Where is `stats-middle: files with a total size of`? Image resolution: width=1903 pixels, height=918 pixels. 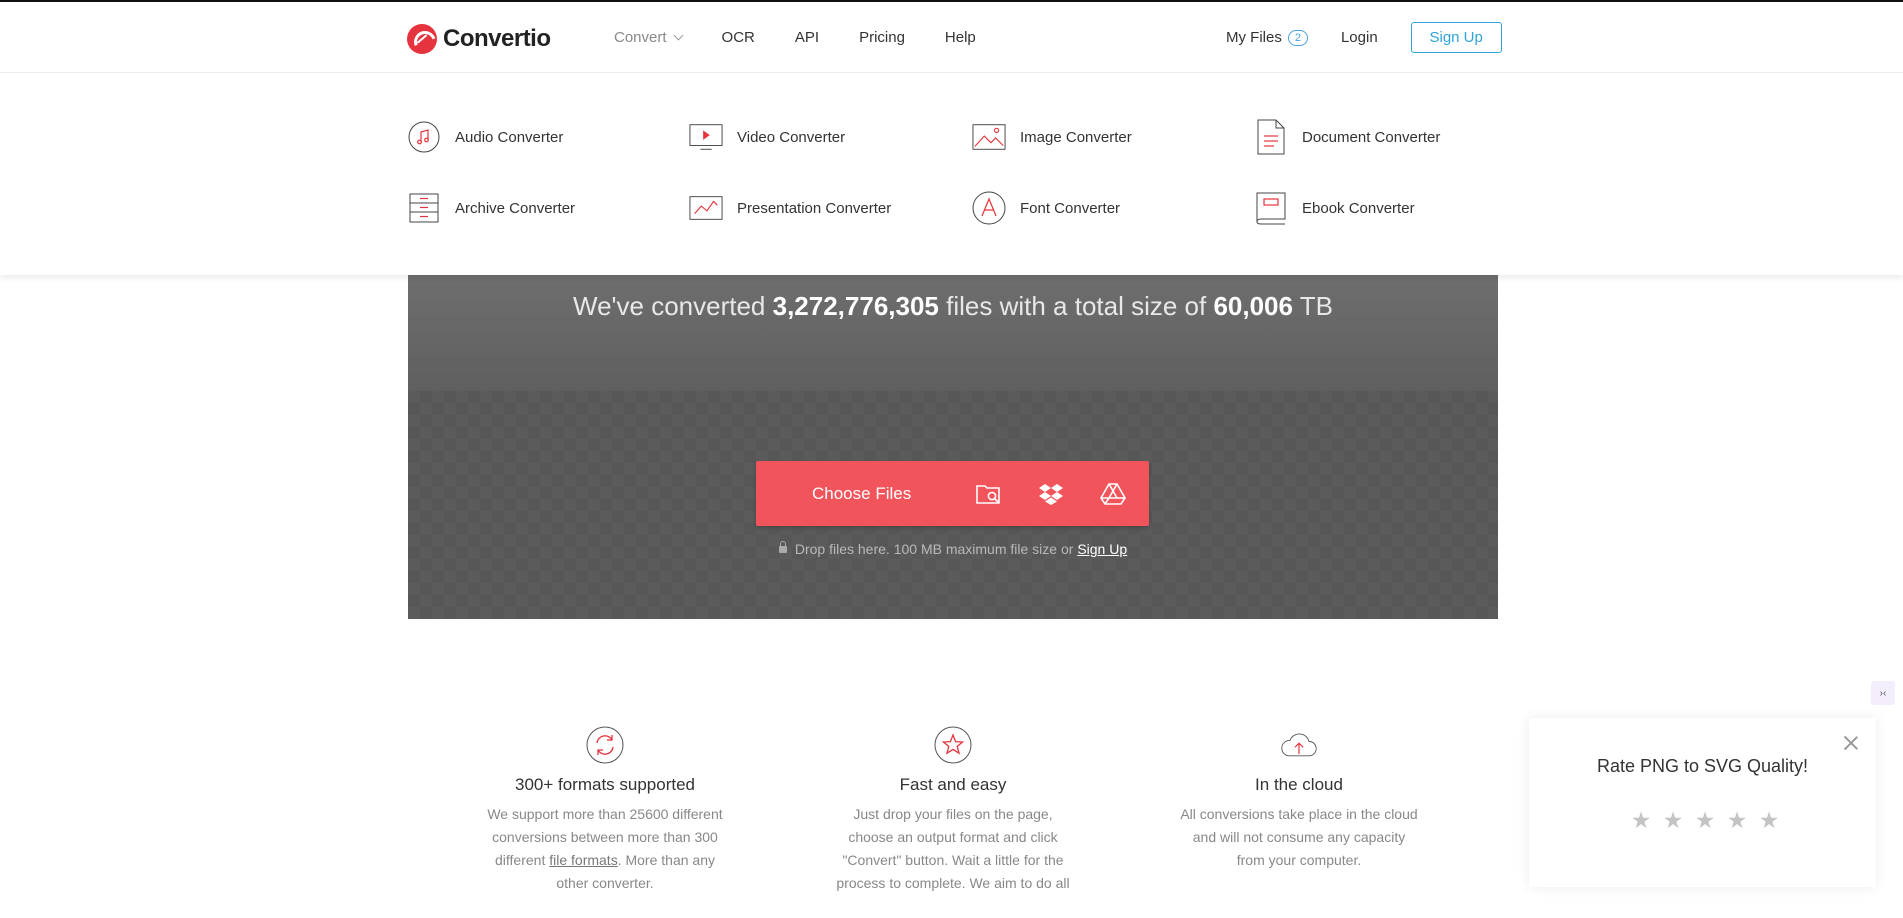
stats-middle: files with a total size of is located at coordinates (1076, 306).